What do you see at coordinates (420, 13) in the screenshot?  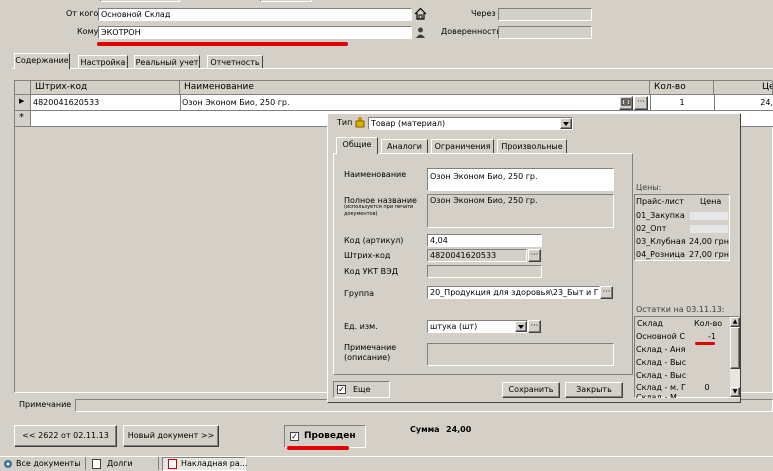 I see `home-icon` at bounding box center [420, 13].